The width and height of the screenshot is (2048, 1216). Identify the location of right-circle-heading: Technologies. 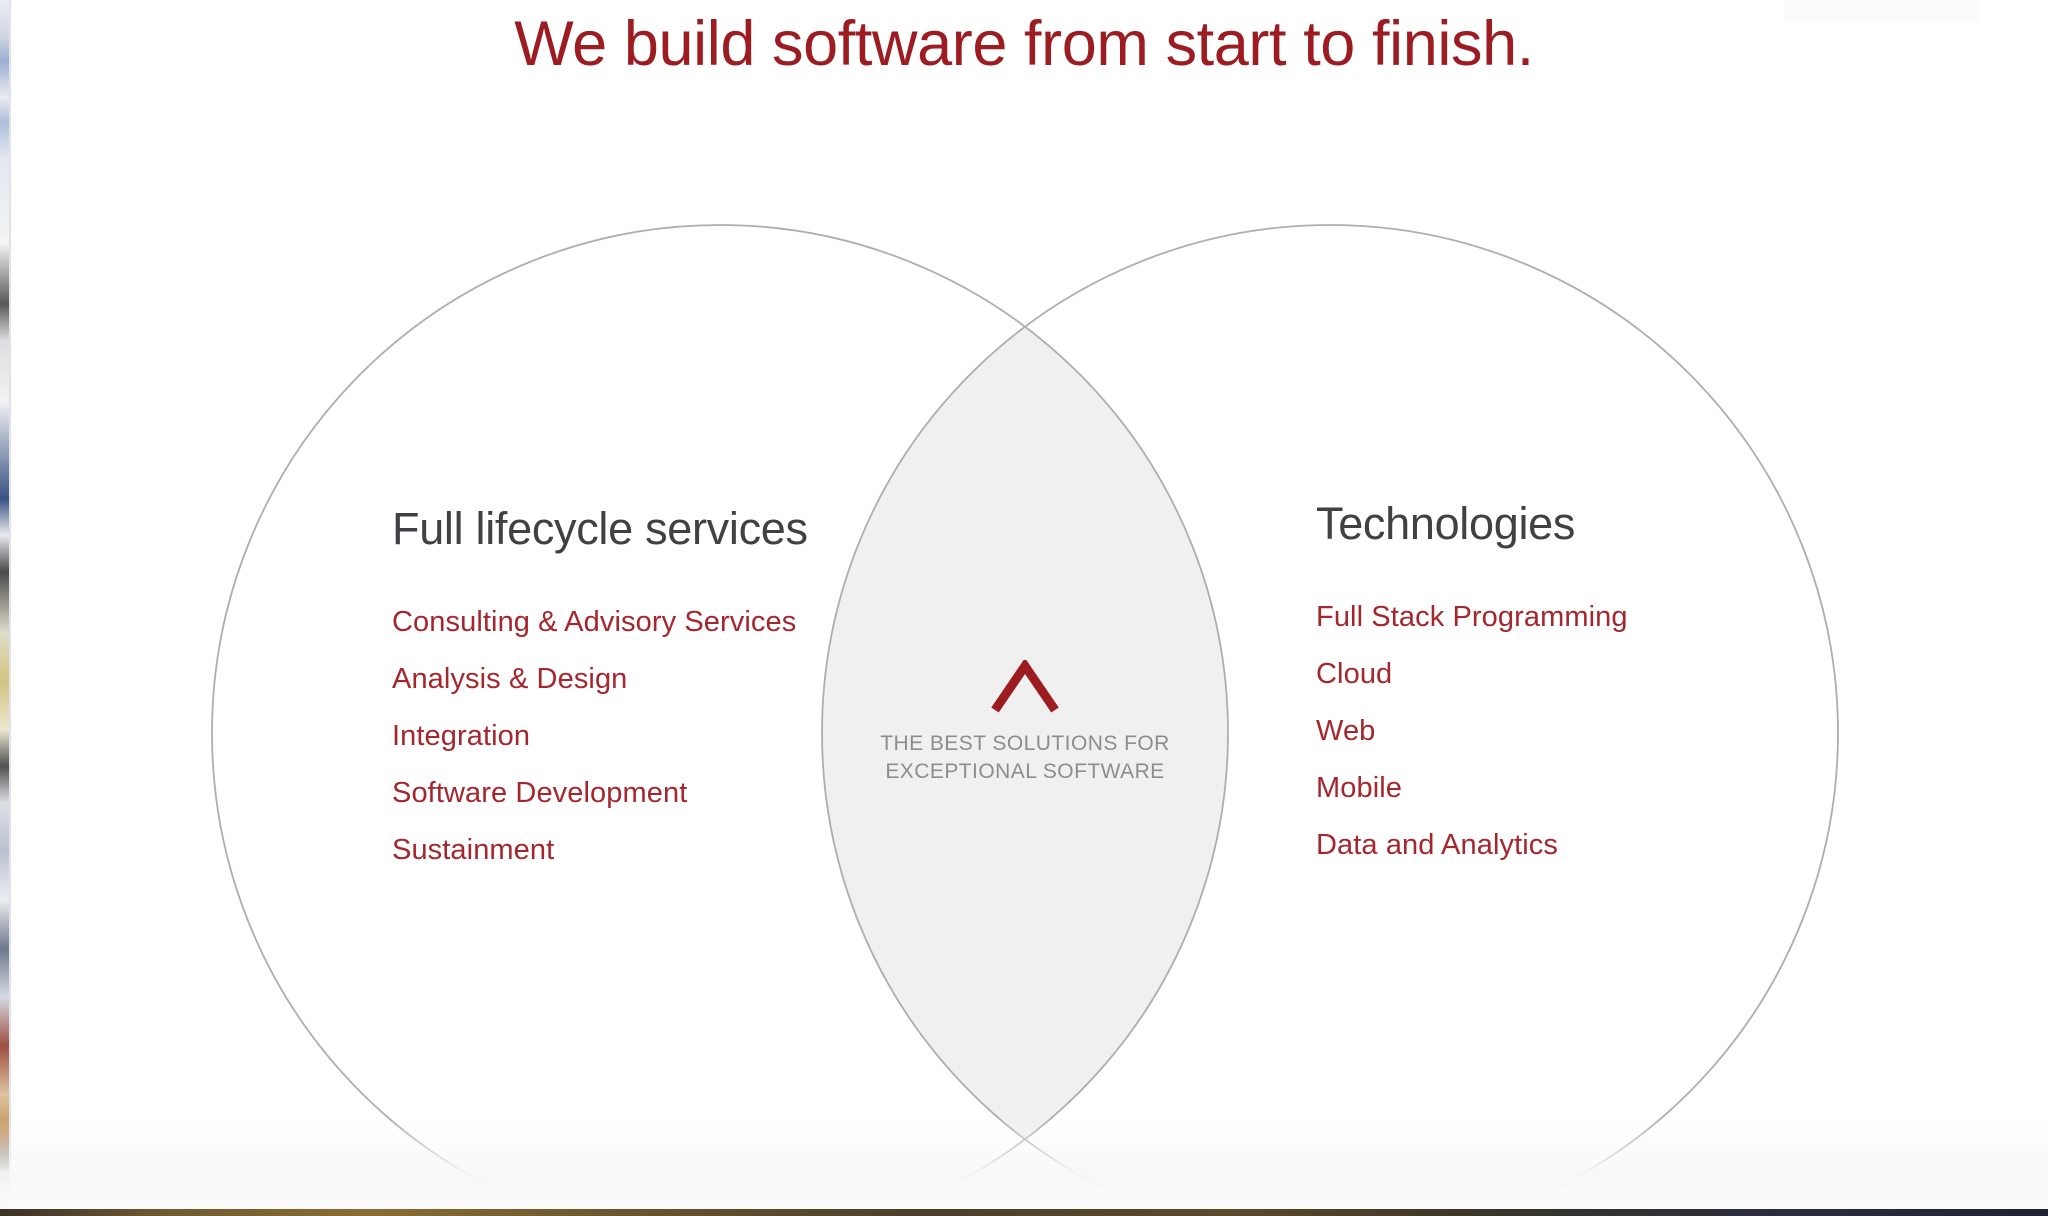
(1446, 523).